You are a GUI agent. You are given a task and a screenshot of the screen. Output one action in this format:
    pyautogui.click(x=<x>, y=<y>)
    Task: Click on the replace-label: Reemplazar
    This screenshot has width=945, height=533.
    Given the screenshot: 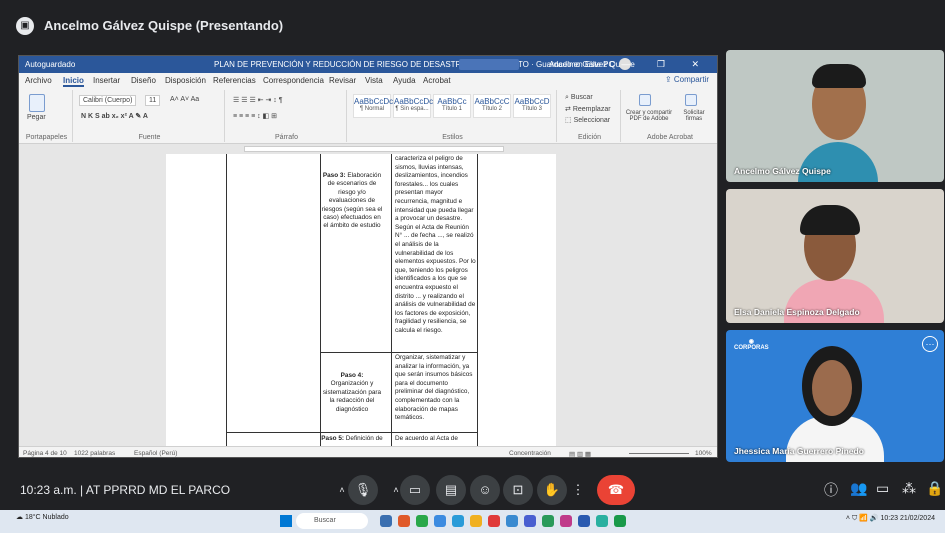 What is the action you would take?
    pyautogui.click(x=591, y=109)
    